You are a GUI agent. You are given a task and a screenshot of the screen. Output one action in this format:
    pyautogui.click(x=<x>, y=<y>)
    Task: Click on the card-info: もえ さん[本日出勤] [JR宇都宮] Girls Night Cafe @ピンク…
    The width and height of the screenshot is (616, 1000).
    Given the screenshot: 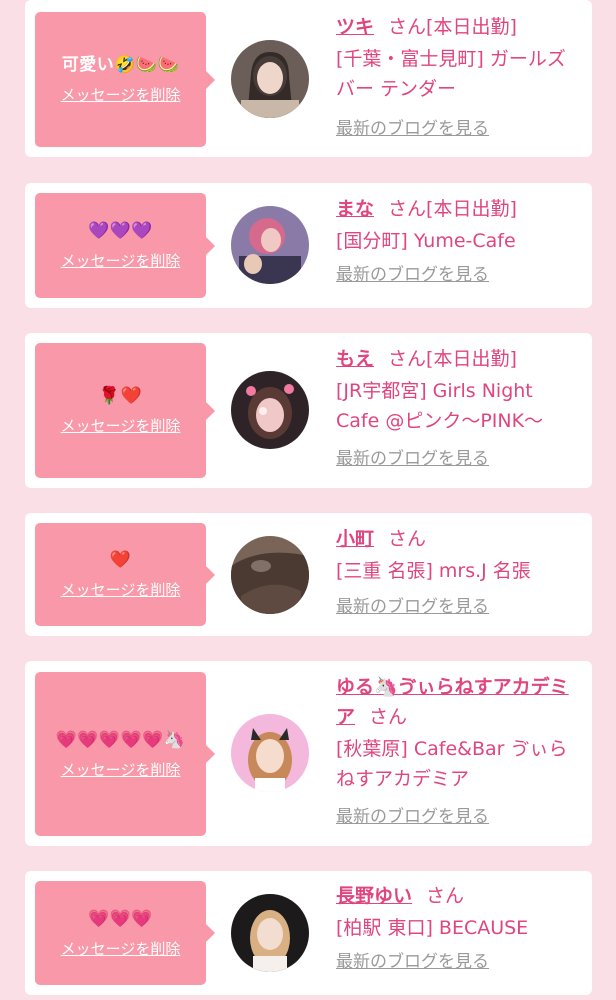 What is the action you would take?
    pyautogui.click(x=459, y=408)
    